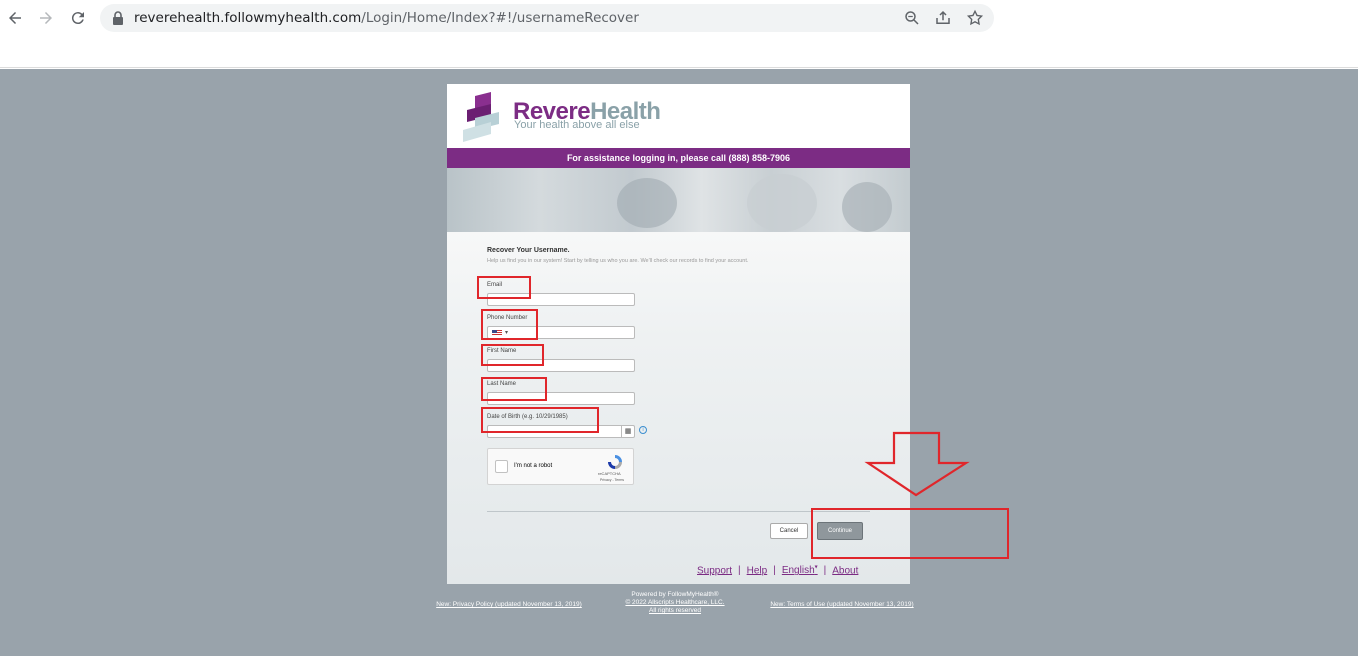 The height and width of the screenshot is (656, 1358). What do you see at coordinates (675, 610) in the screenshot?
I see `rights-link: All rights reserved` at bounding box center [675, 610].